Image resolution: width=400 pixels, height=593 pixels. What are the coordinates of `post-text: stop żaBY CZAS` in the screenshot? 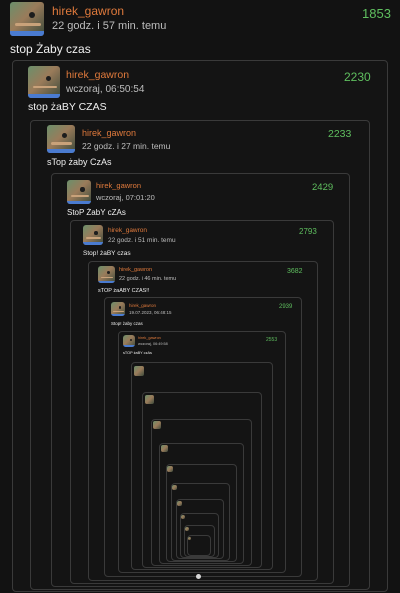 It's located at (67, 107).